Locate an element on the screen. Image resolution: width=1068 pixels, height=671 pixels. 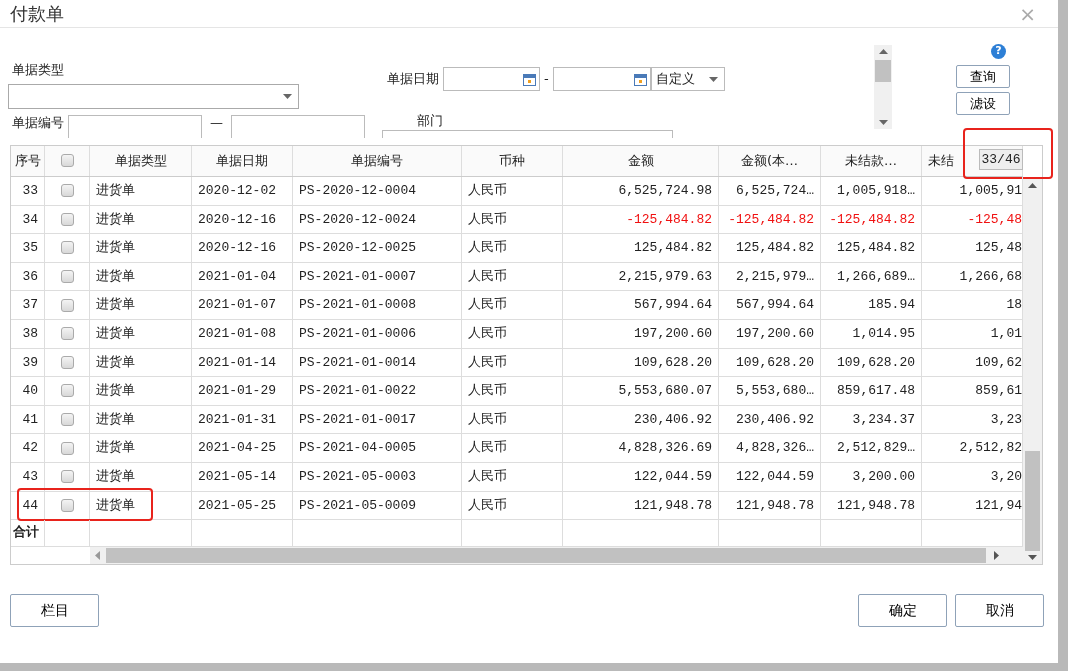
vertical-scrollbar is located at coordinates (1032, 370).